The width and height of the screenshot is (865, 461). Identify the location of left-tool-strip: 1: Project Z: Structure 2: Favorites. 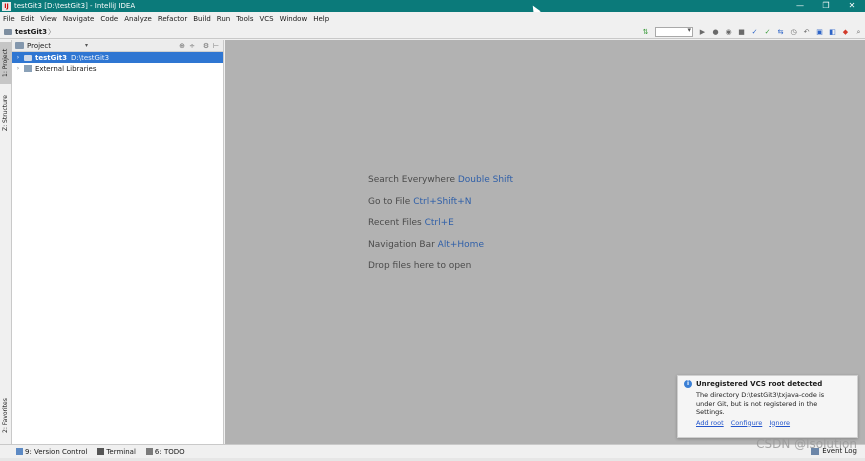
(6, 242).